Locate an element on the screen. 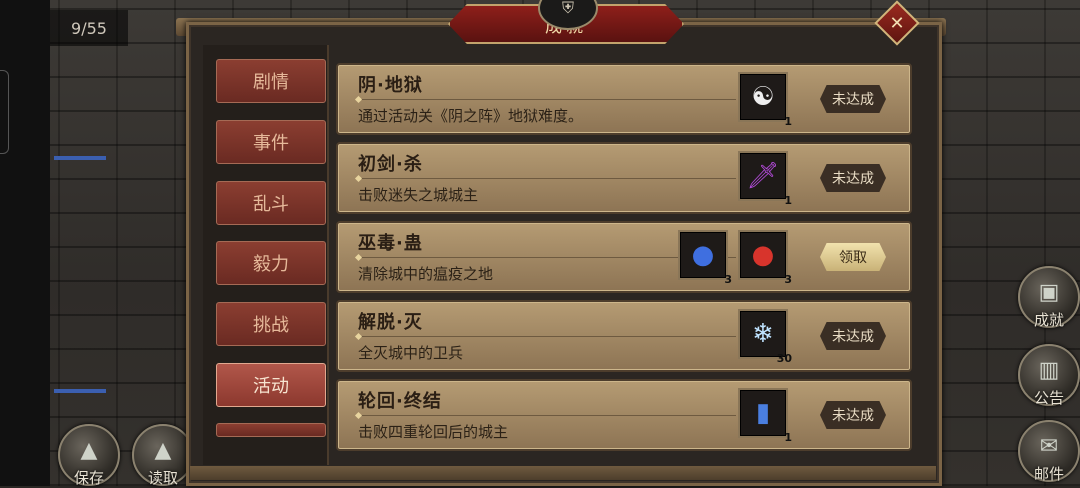  reward-item: ▮ 1 is located at coordinates (765, 416).